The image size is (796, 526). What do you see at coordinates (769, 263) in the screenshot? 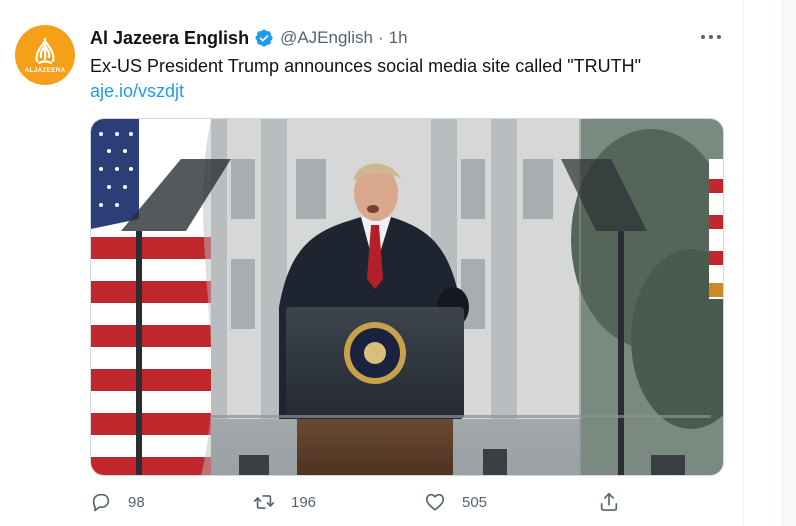
I see `right-sidebar-gutter` at bounding box center [769, 263].